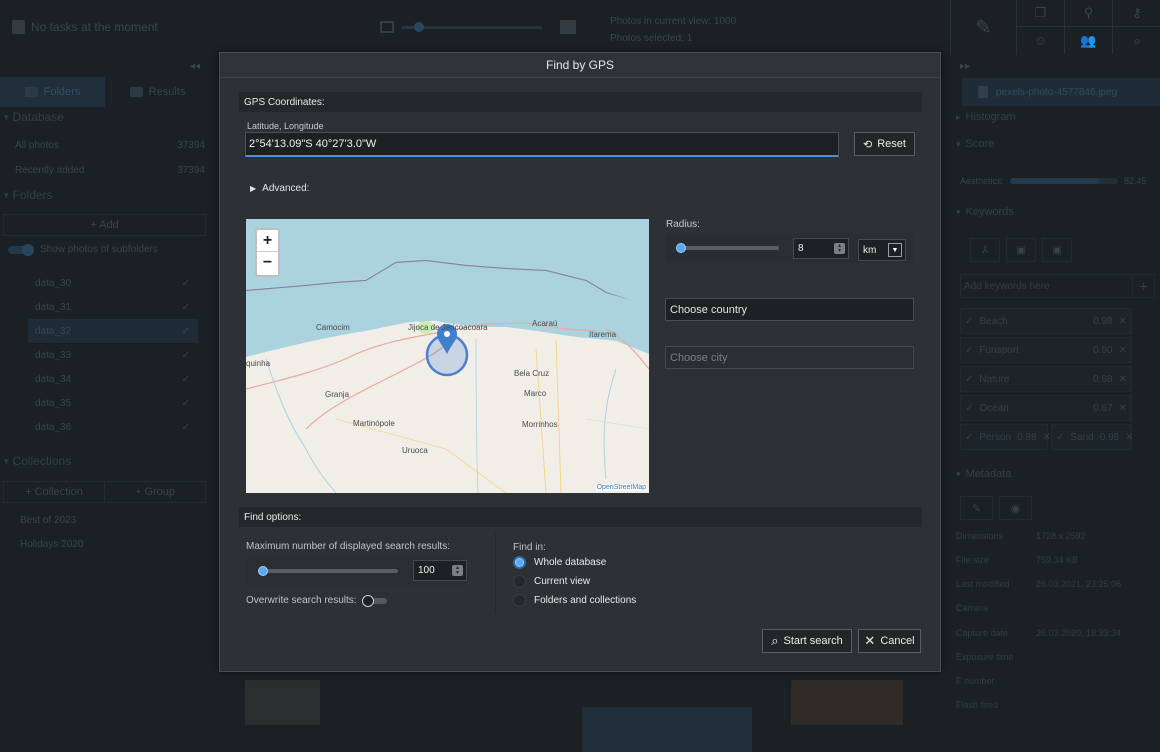  I want to click on radius-slider-knob, so click(681, 248).